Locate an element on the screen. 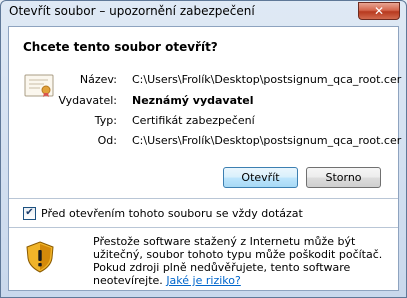  close-icon: ✕ is located at coordinates (379, 11).